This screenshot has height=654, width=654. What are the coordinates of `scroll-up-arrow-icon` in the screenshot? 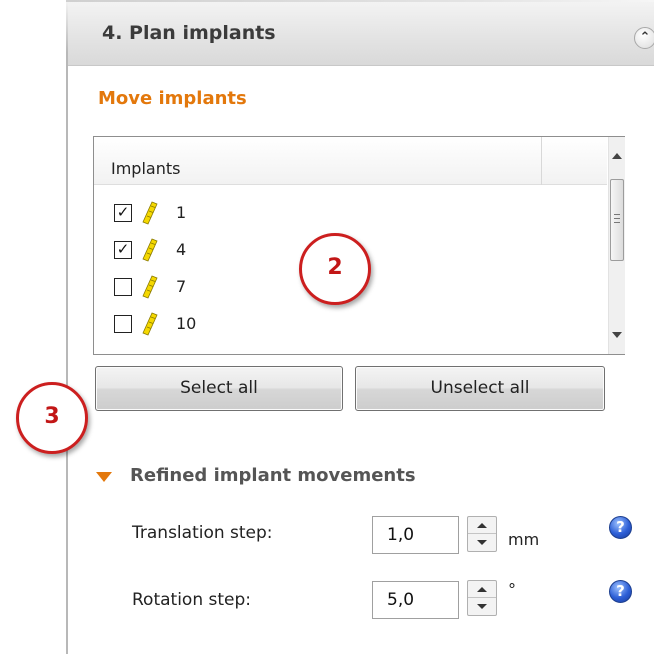 It's located at (617, 156).